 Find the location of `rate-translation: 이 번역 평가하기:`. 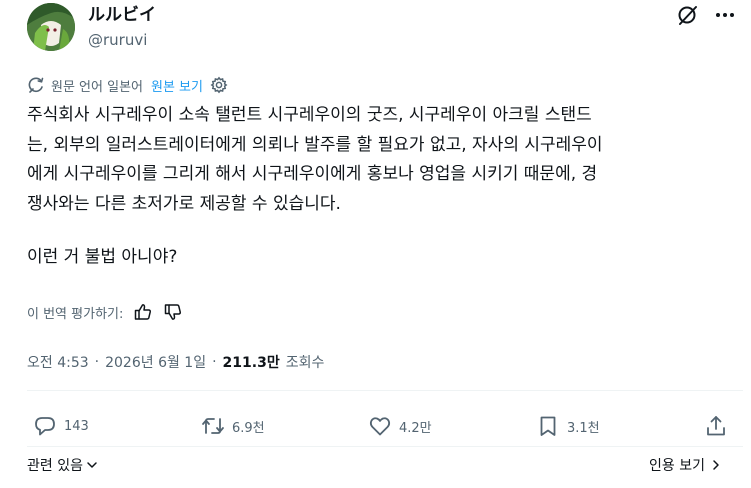

rate-translation: 이 번역 평가하기: is located at coordinates (105, 312).